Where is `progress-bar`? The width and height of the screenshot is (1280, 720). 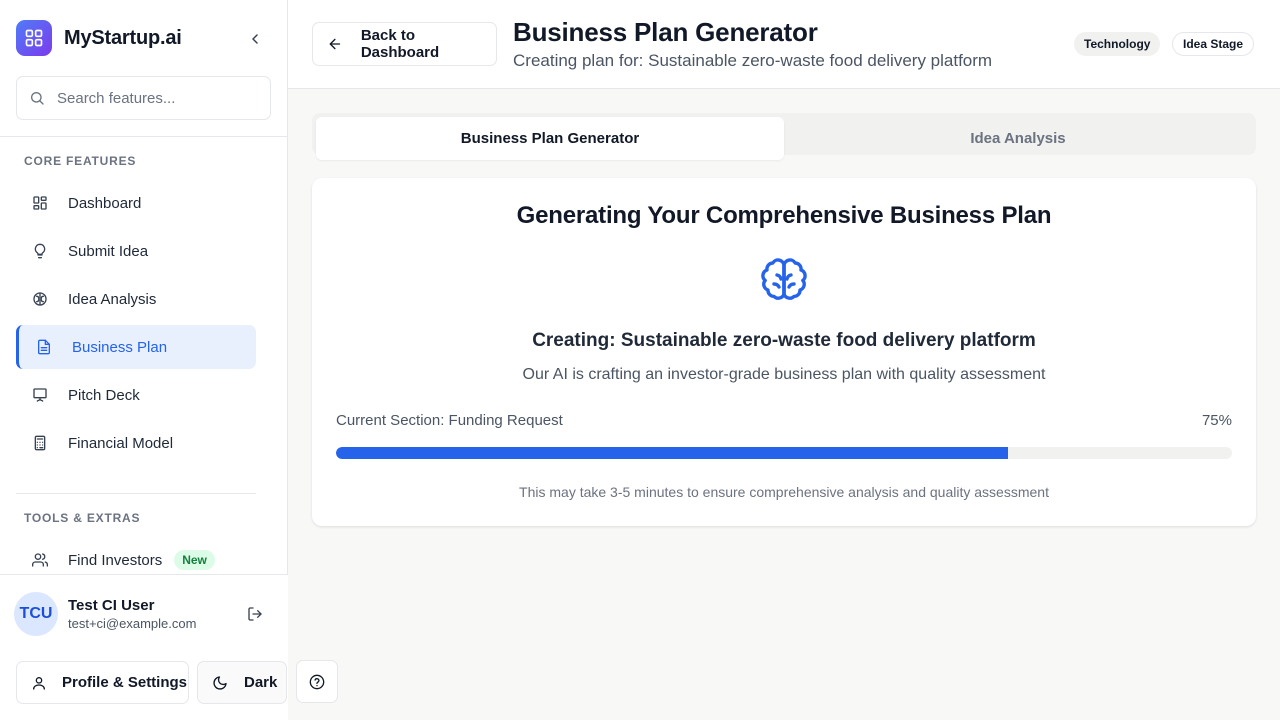 progress-bar is located at coordinates (784, 453).